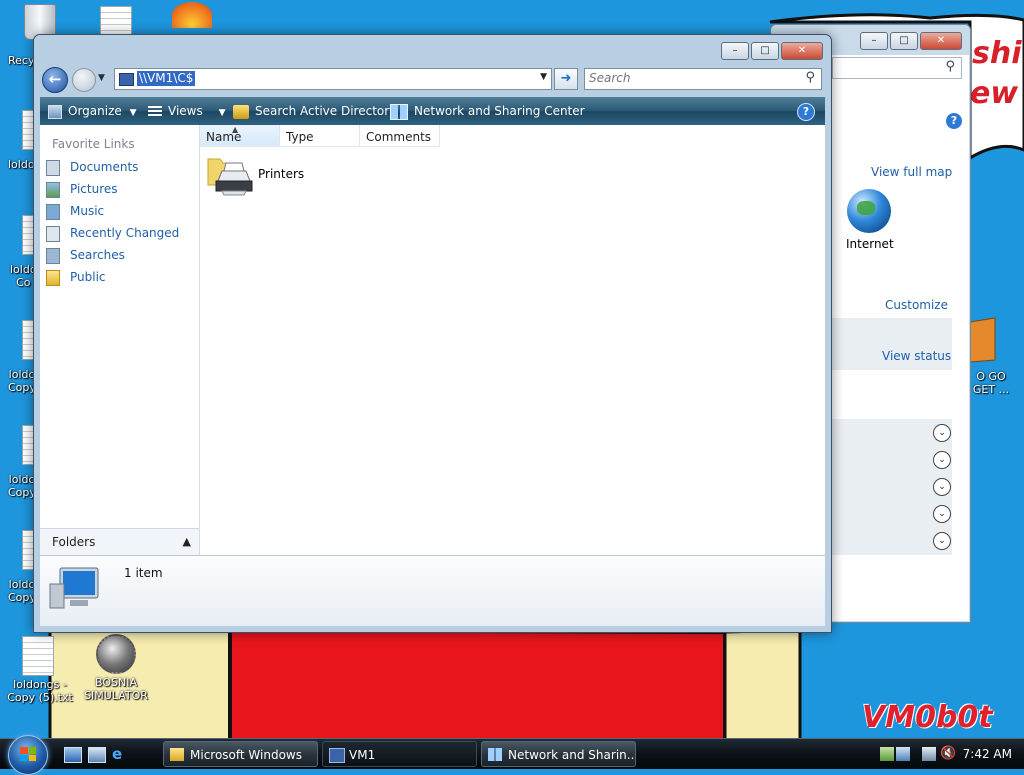 The height and width of the screenshot is (775, 1024). Describe the element at coordinates (948, 754) in the screenshot. I see `volume-muted-icon: 🔇` at that location.